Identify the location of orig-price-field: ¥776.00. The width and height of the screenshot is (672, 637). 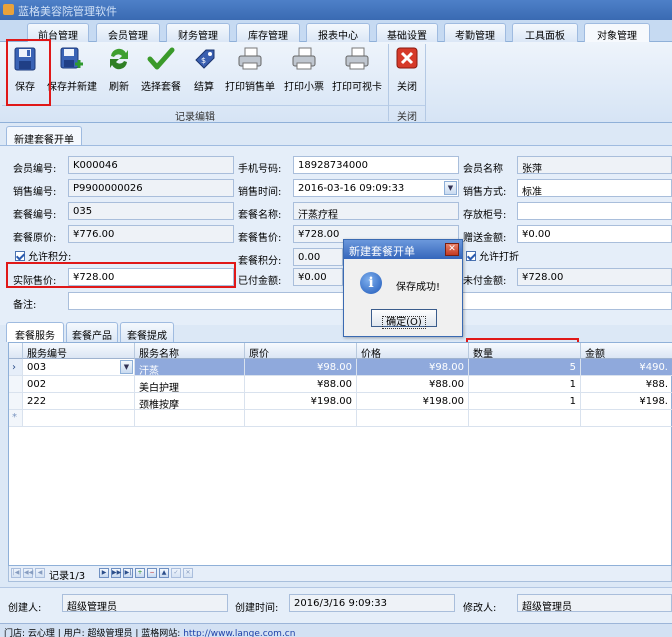
(151, 234).